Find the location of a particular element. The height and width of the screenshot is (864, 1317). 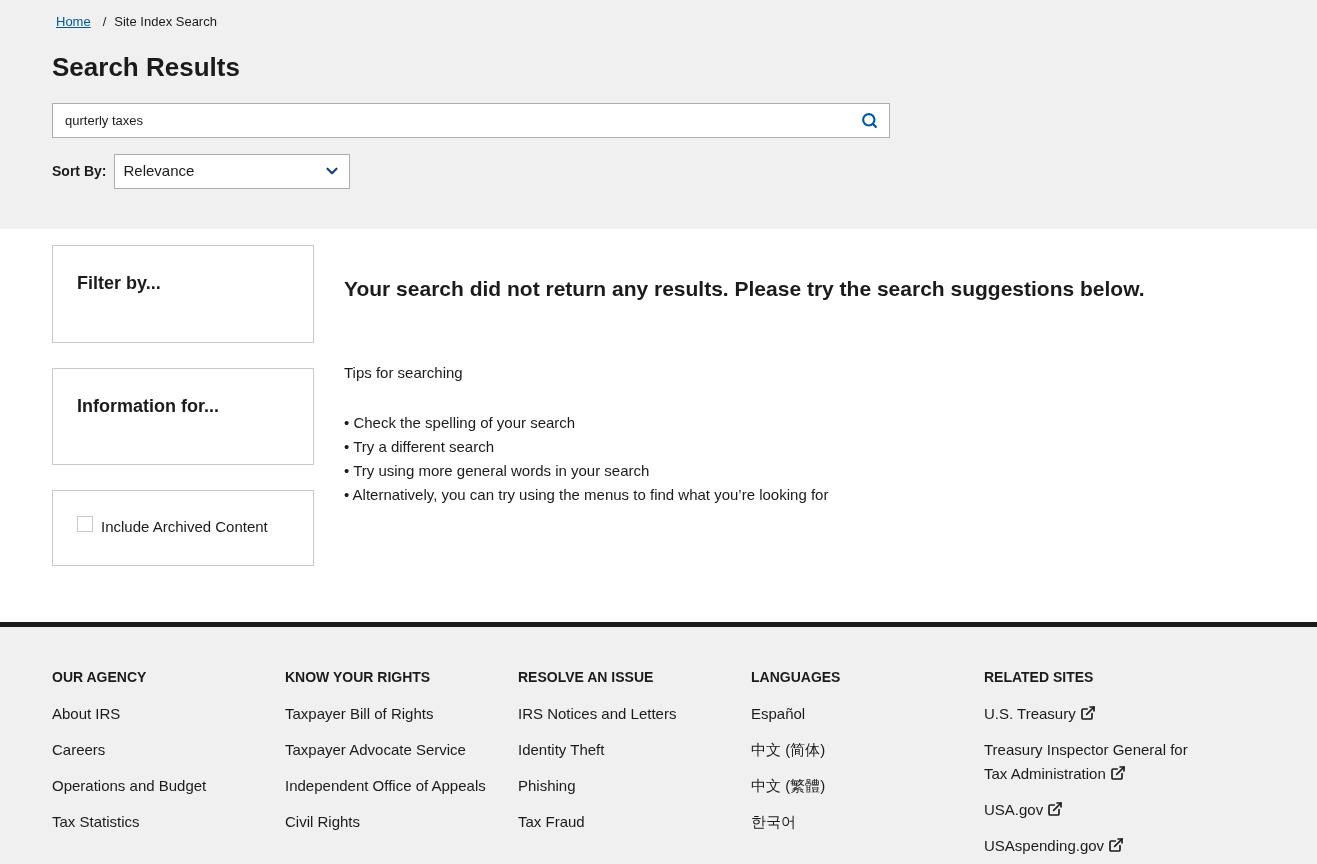

footer-link: Operations and Budget is located at coordinates (160, 785).